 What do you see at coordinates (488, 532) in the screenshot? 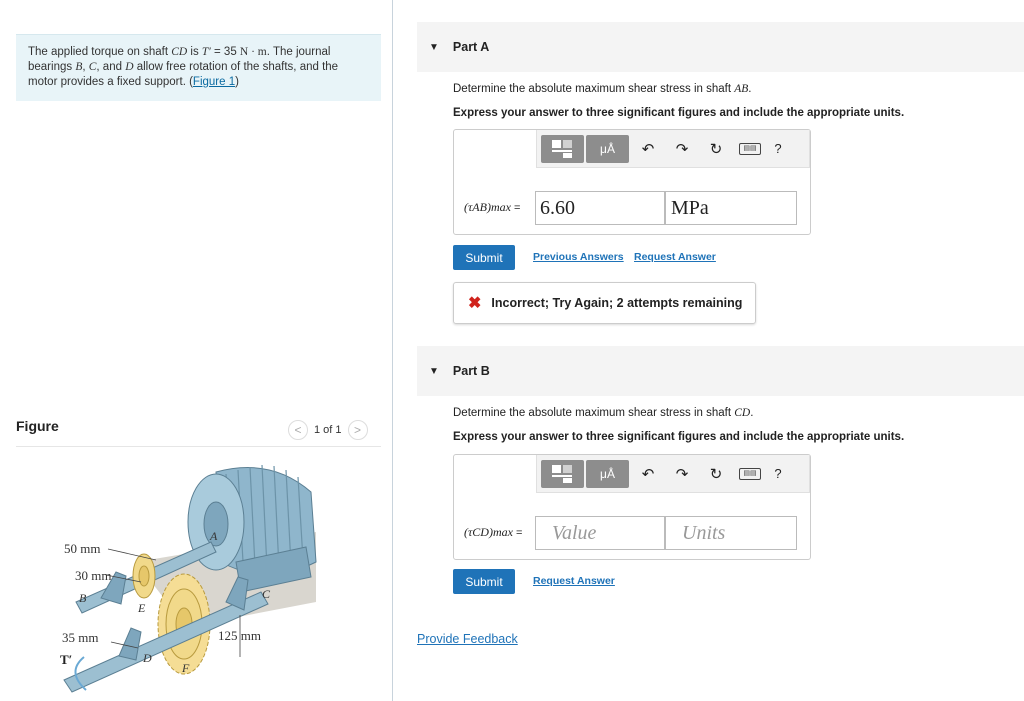
I see `answer-symbol: (τCD)max` at bounding box center [488, 532].